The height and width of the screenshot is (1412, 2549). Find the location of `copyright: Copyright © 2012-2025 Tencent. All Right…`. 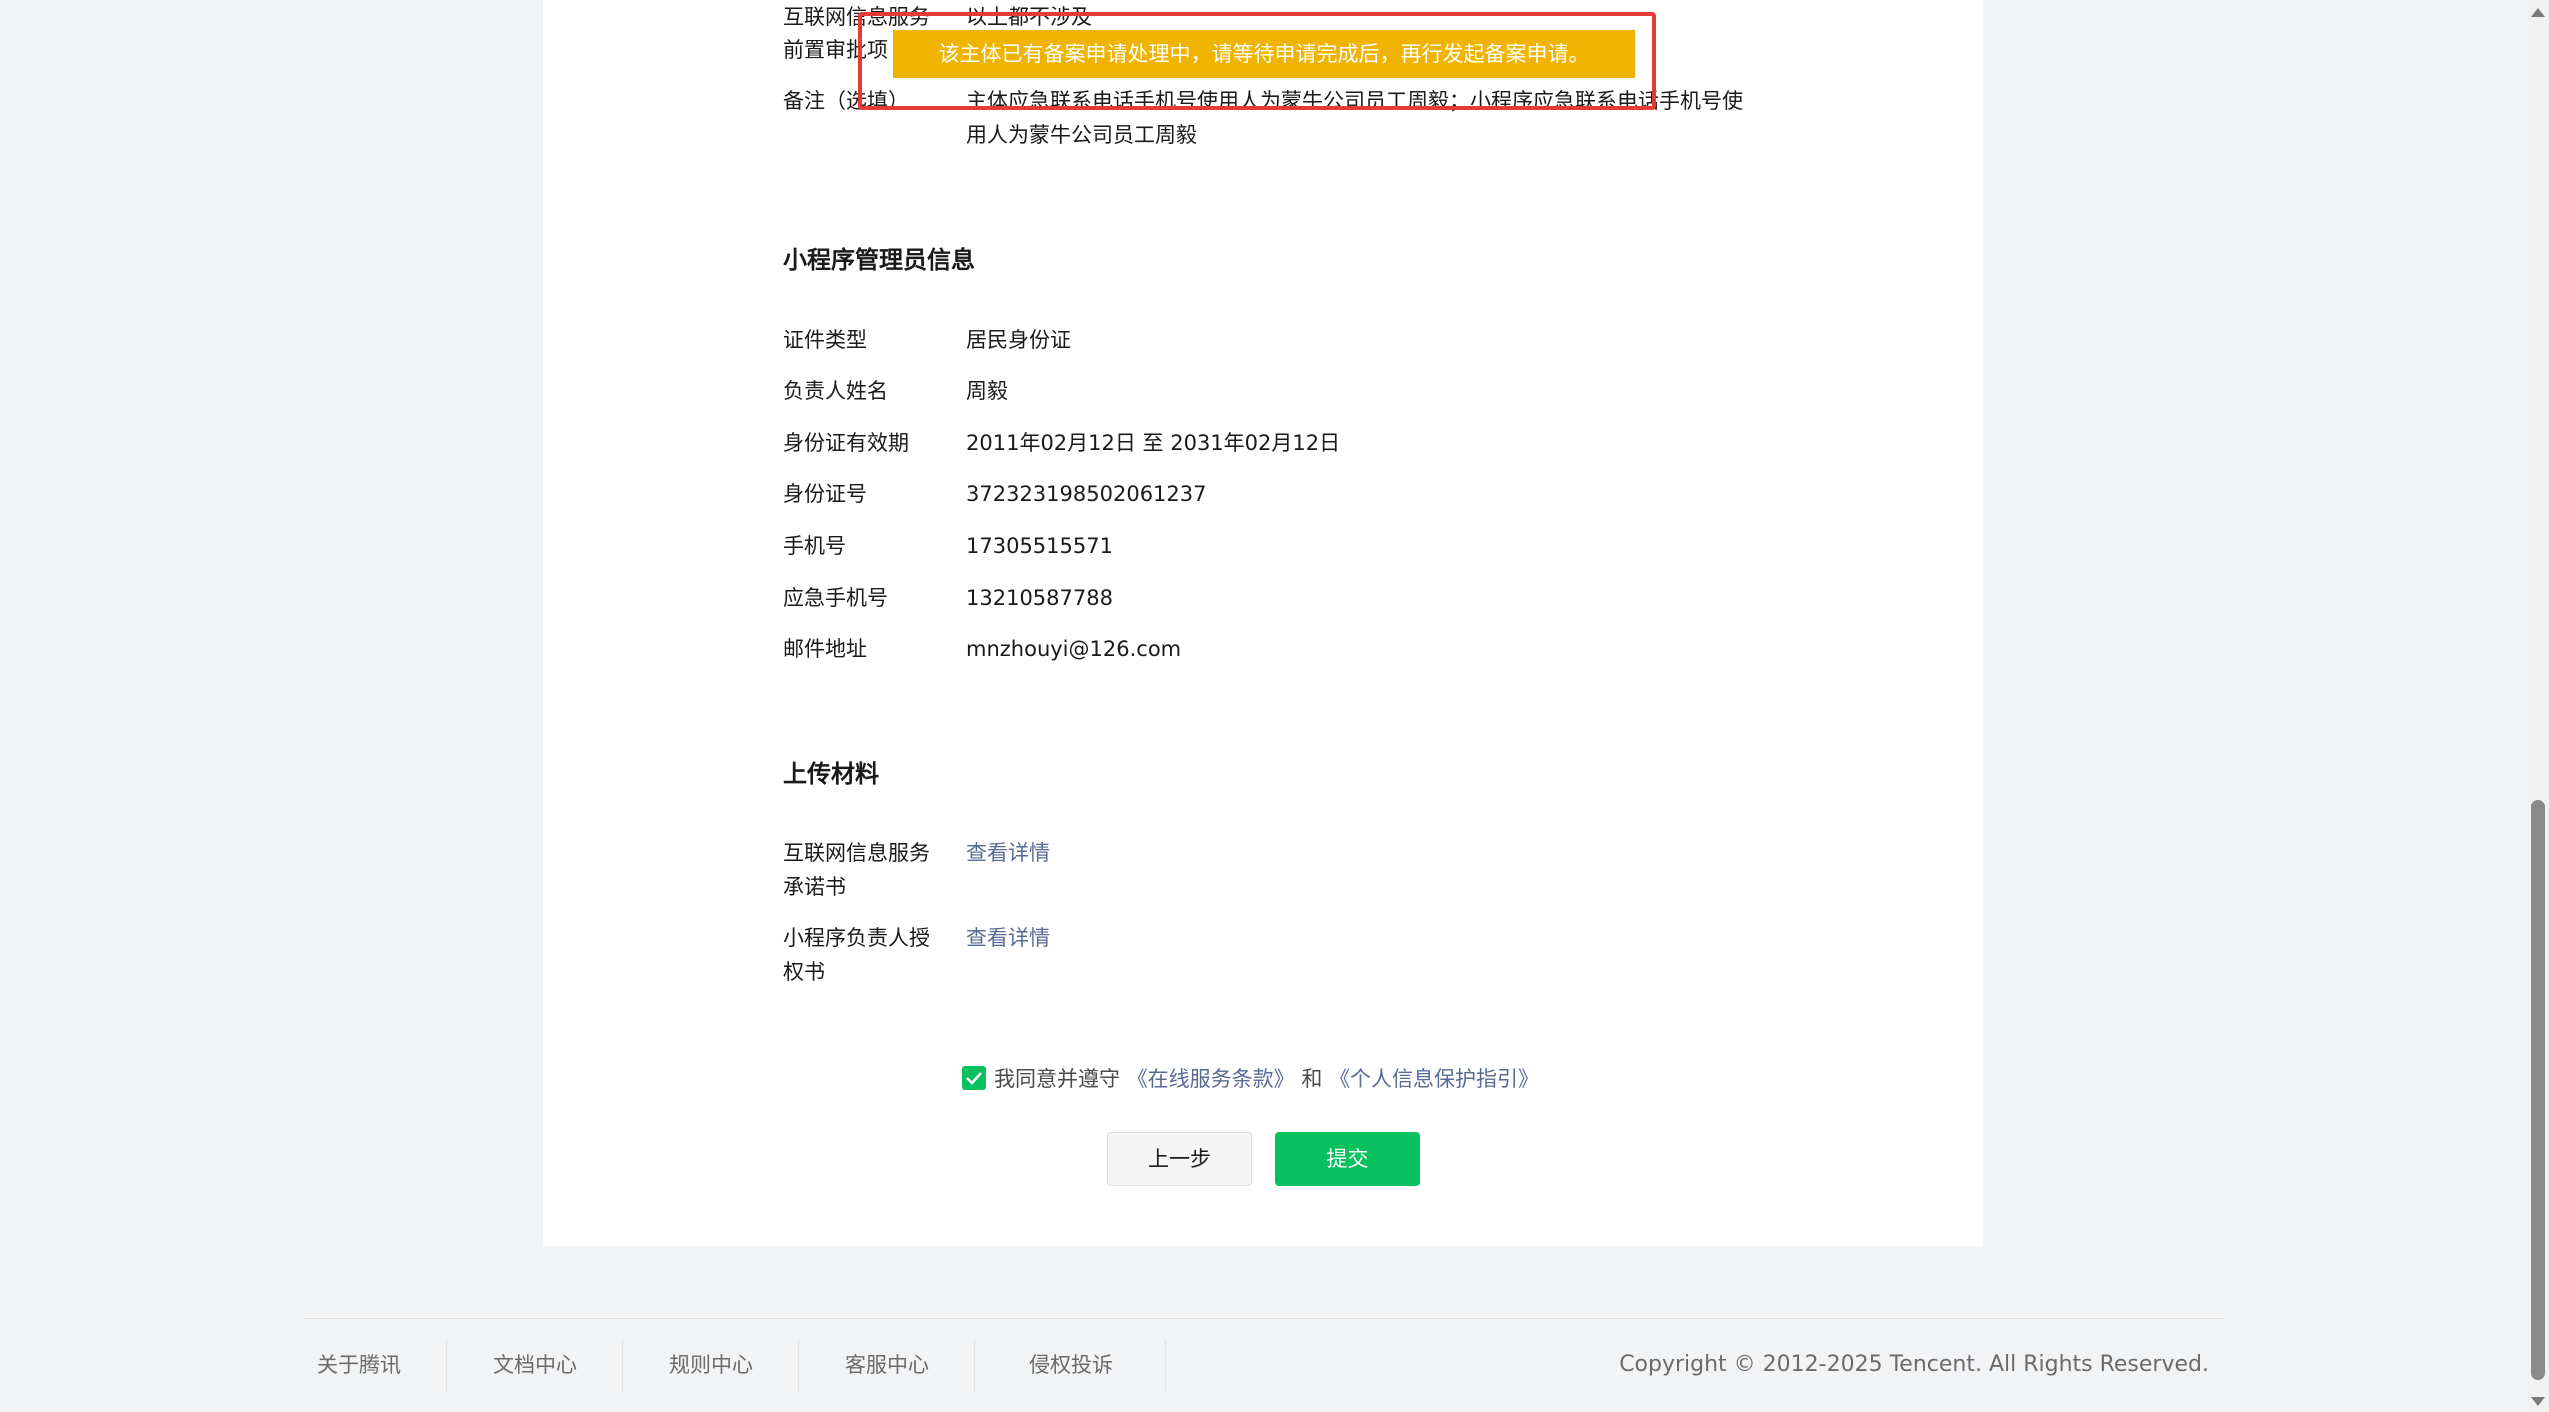

copyright: Copyright © 2012-2025 Tencent. All Right… is located at coordinates (1914, 1364).